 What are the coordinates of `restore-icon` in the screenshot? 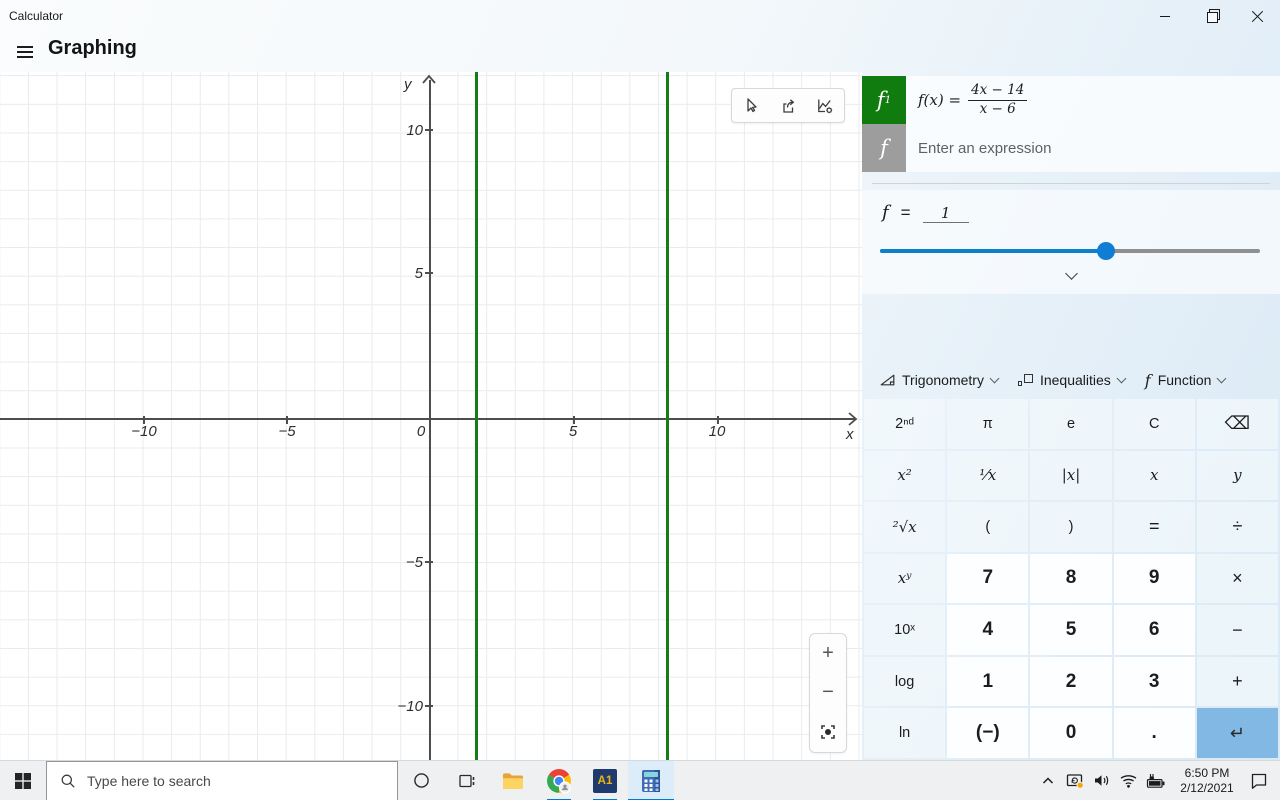 It's located at (1213, 15).